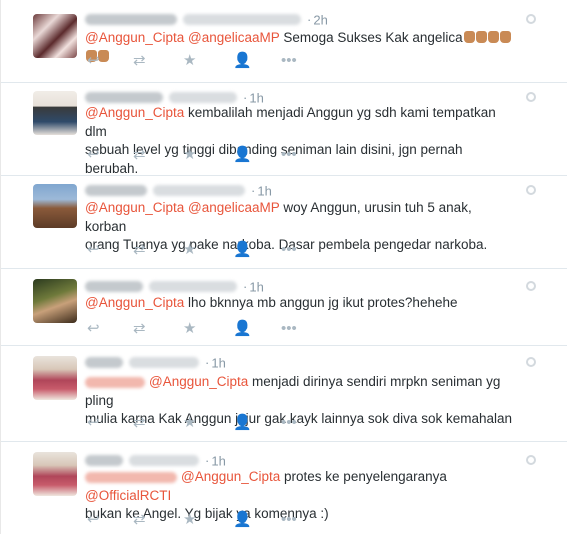 The image size is (567, 534). I want to click on mention-link: @OfficialRCTI, so click(128, 495).